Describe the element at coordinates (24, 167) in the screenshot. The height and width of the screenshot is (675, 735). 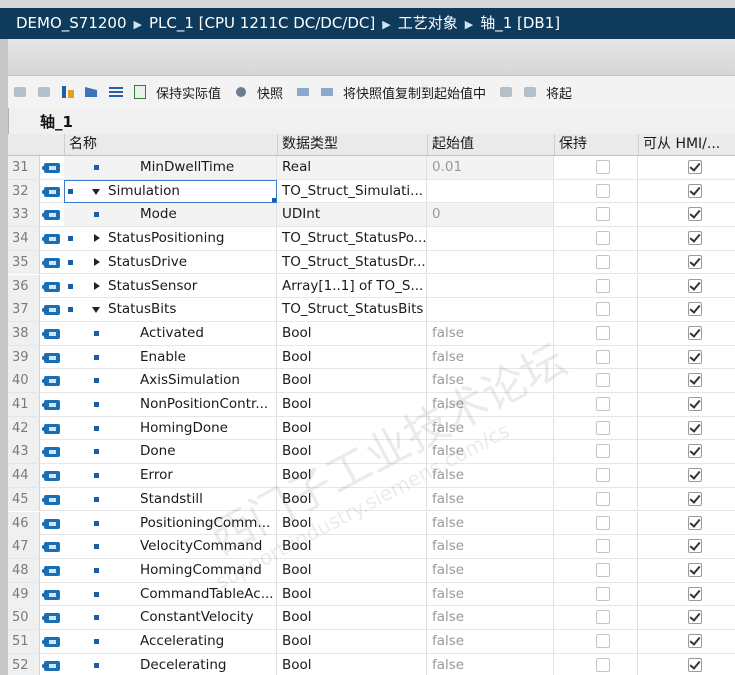
I see `row-number: 31` at that location.